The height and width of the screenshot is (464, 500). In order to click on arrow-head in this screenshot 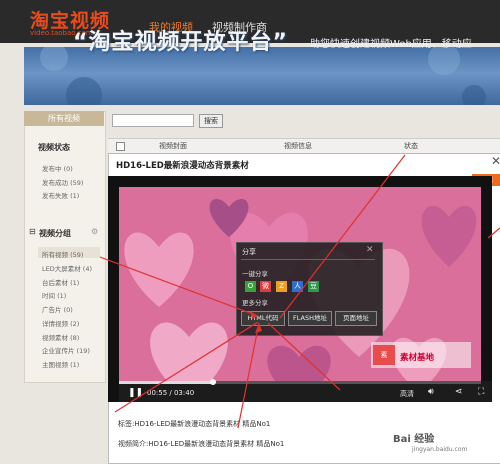, I will do `click(258, 328)`.